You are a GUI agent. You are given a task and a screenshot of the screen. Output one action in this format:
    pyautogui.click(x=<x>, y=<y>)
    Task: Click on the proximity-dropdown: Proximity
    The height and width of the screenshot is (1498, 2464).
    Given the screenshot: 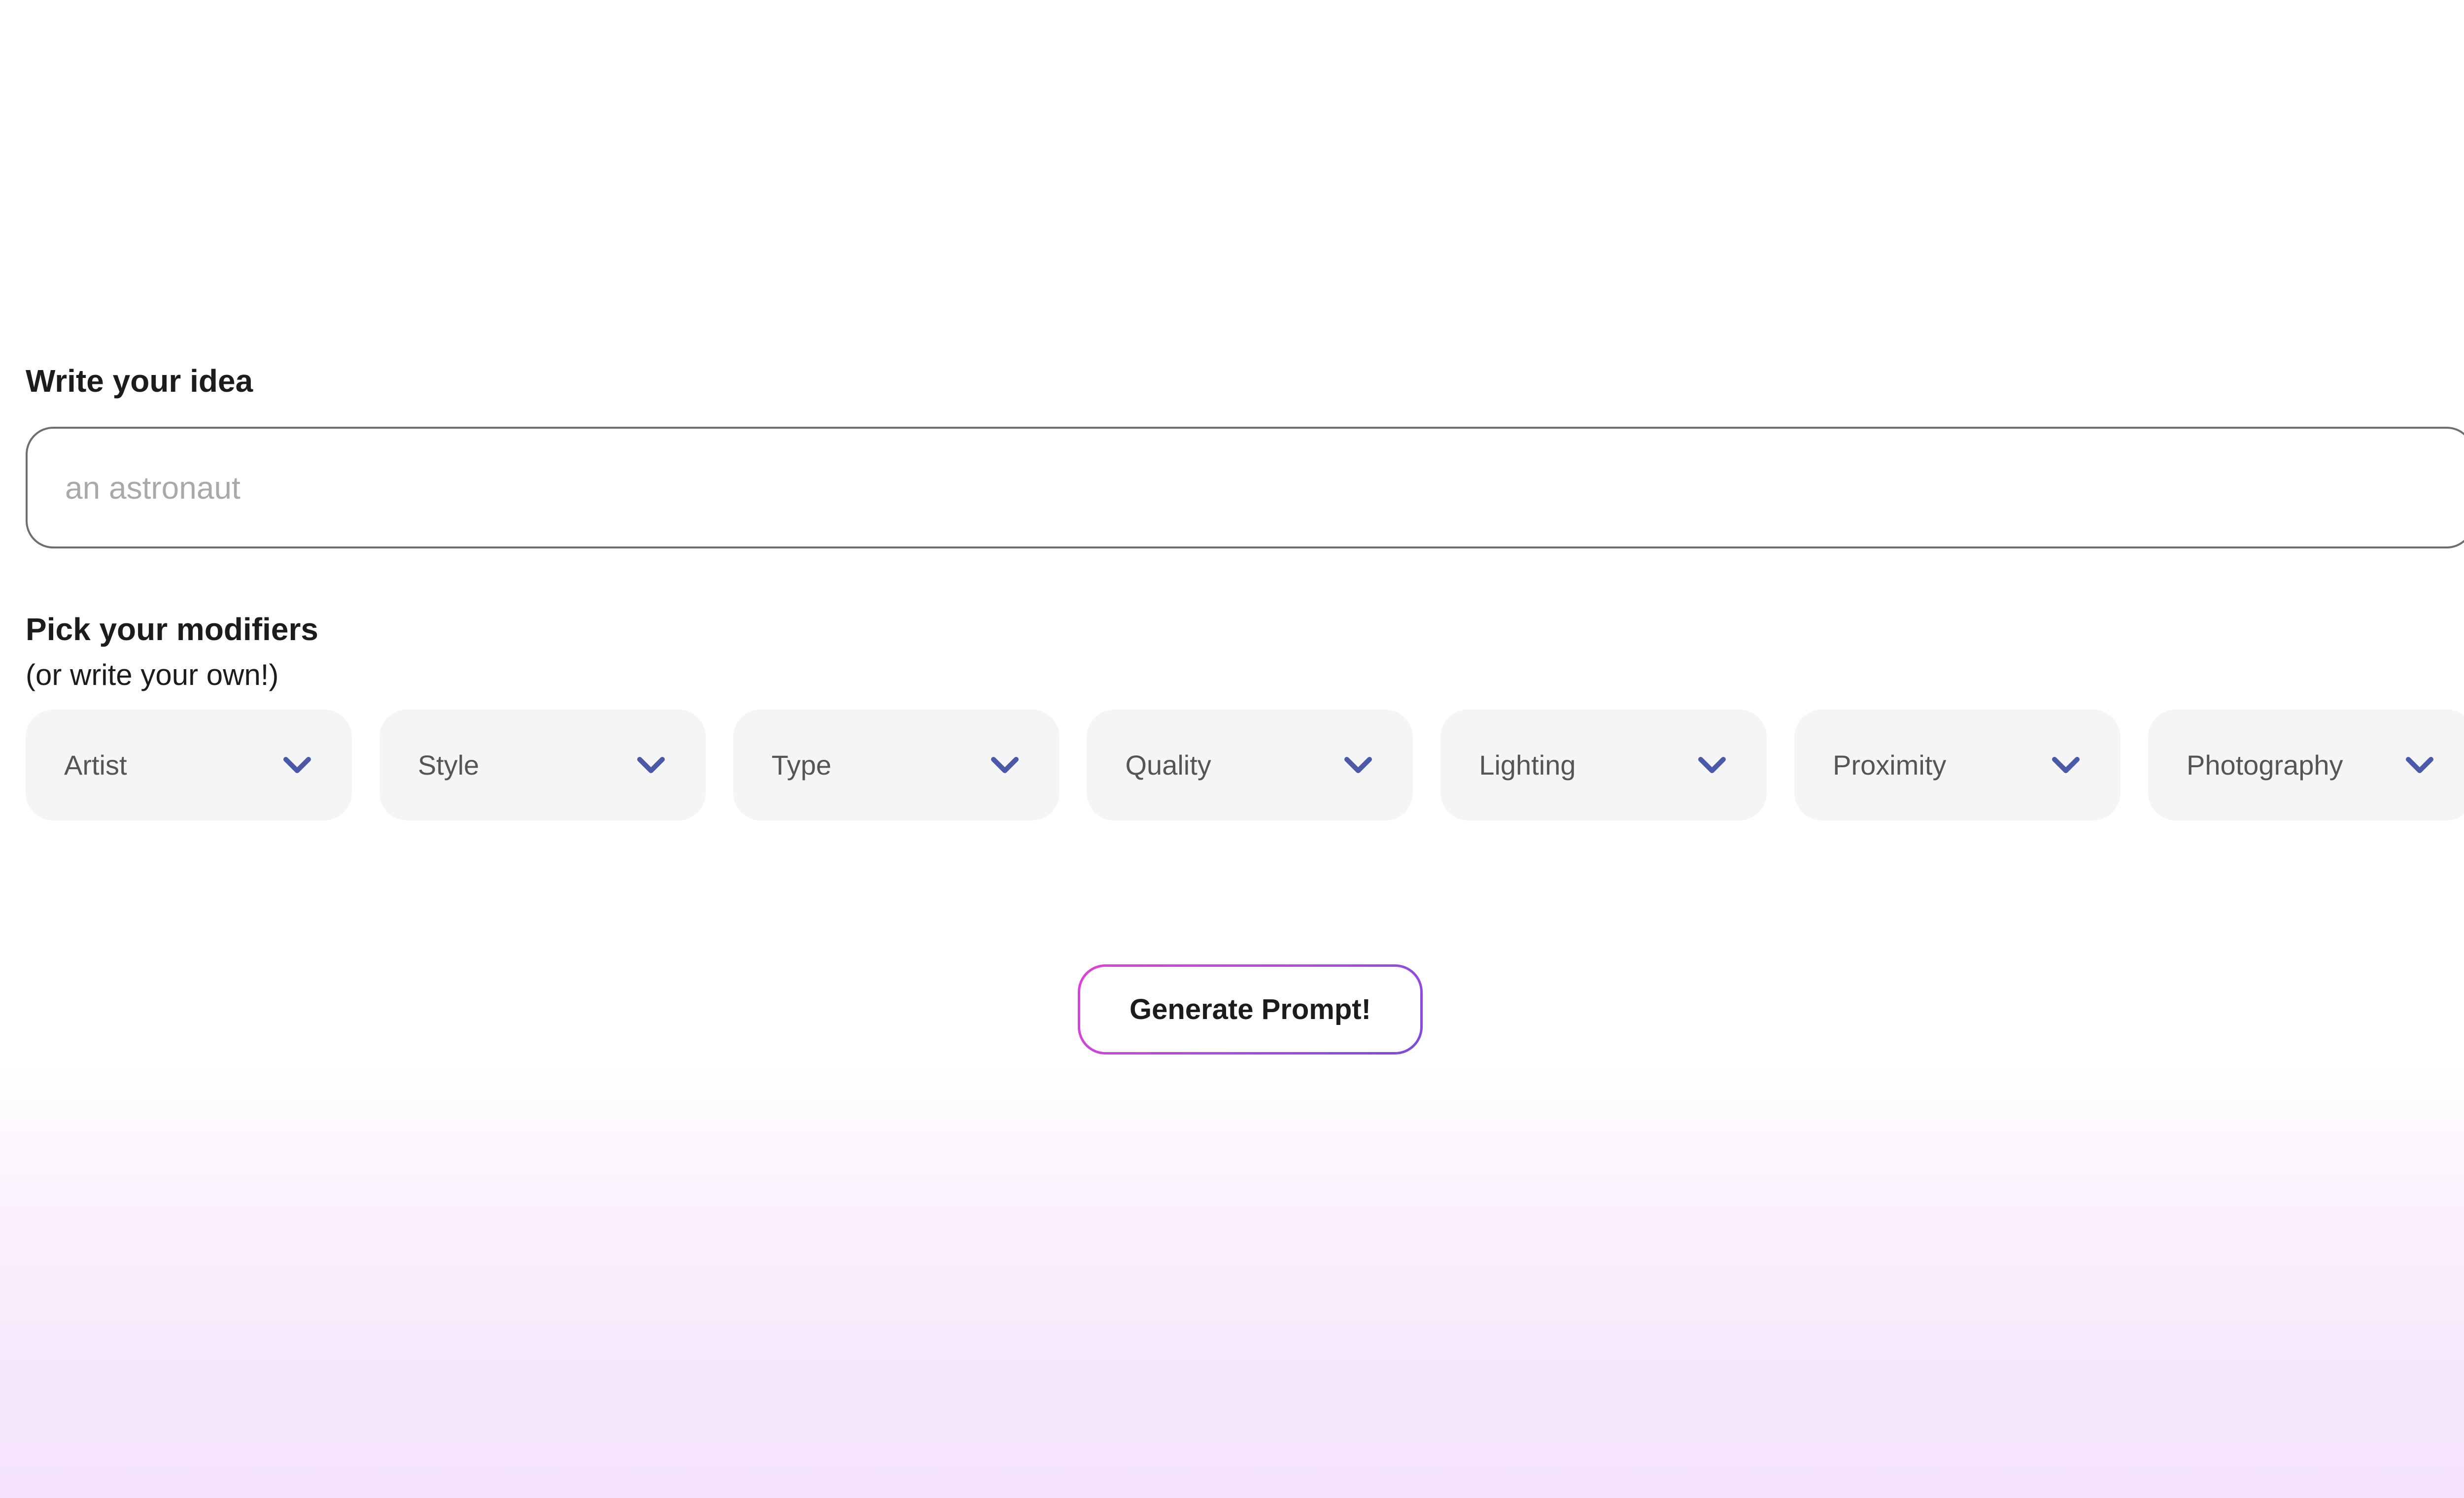 What is the action you would take?
    pyautogui.click(x=1957, y=765)
    